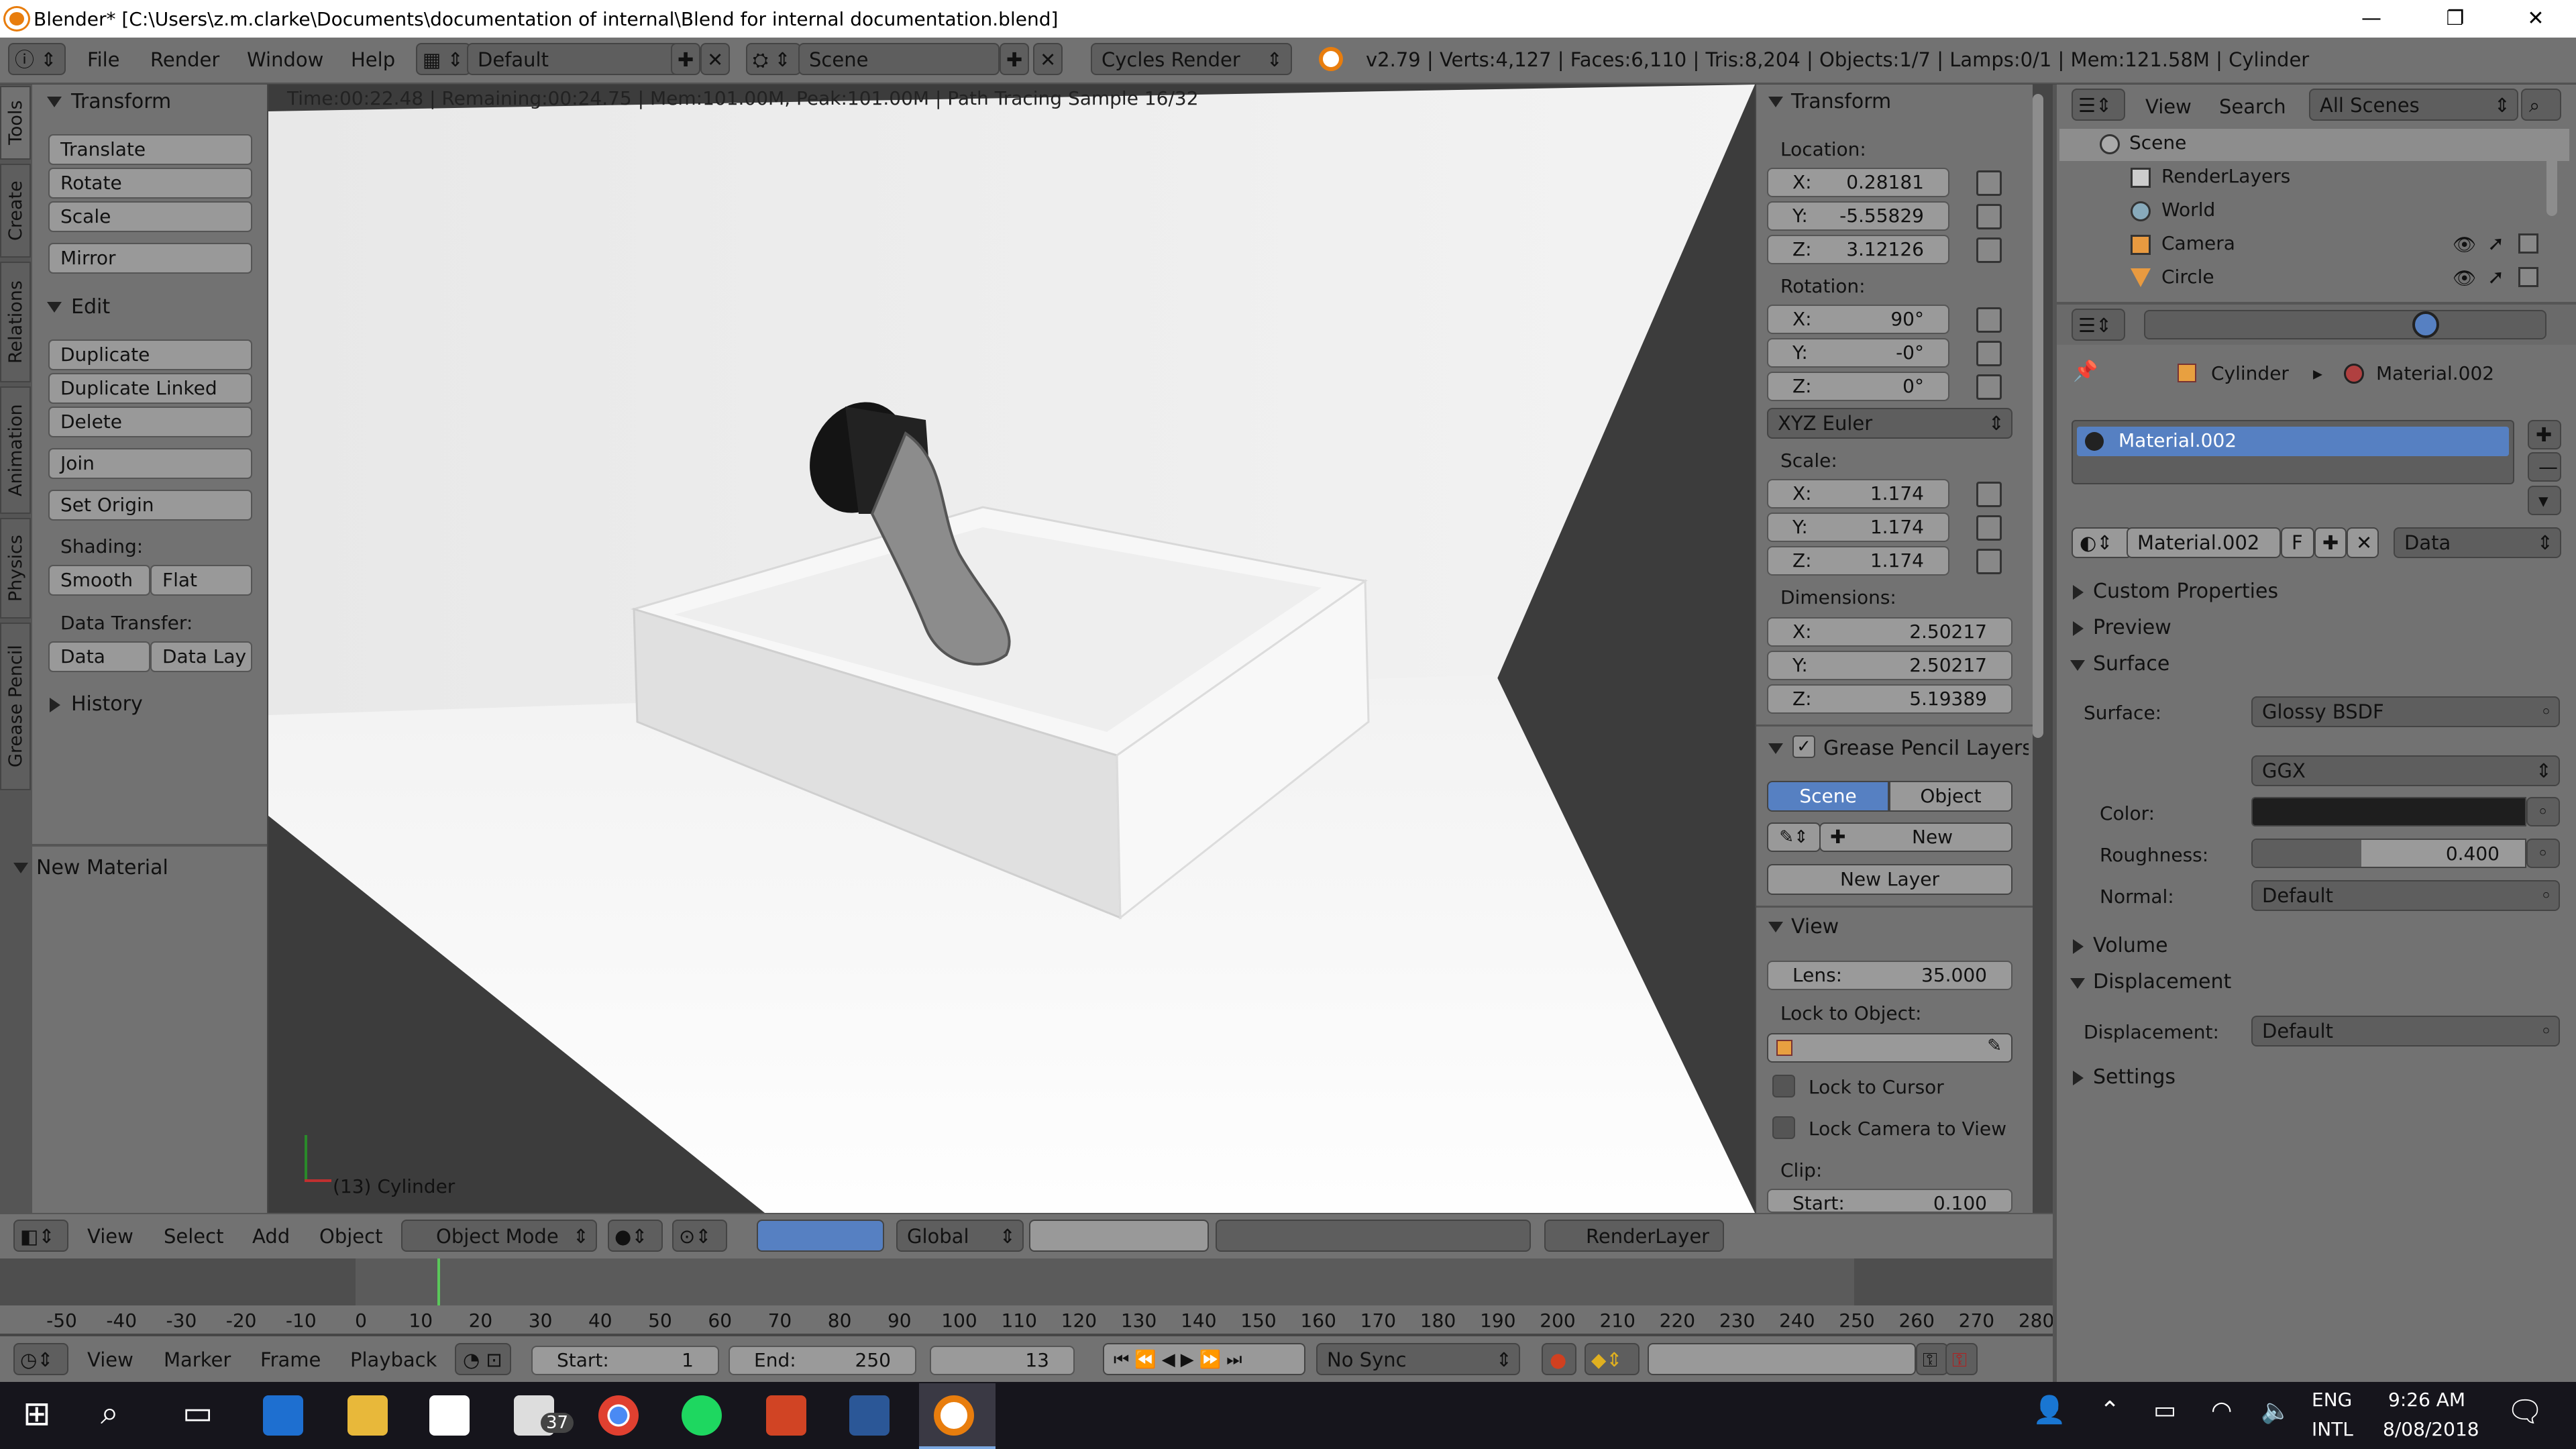 The height and width of the screenshot is (1449, 2576). I want to click on outliner-item-renderlayers: RenderLayers, so click(2225, 176).